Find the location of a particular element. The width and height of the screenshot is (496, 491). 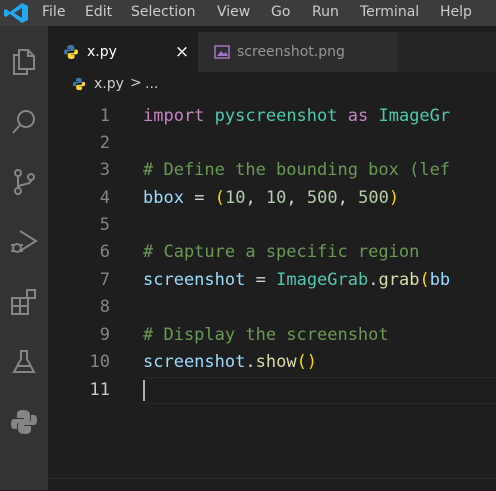

line-number: 6 is located at coordinates (104, 252).